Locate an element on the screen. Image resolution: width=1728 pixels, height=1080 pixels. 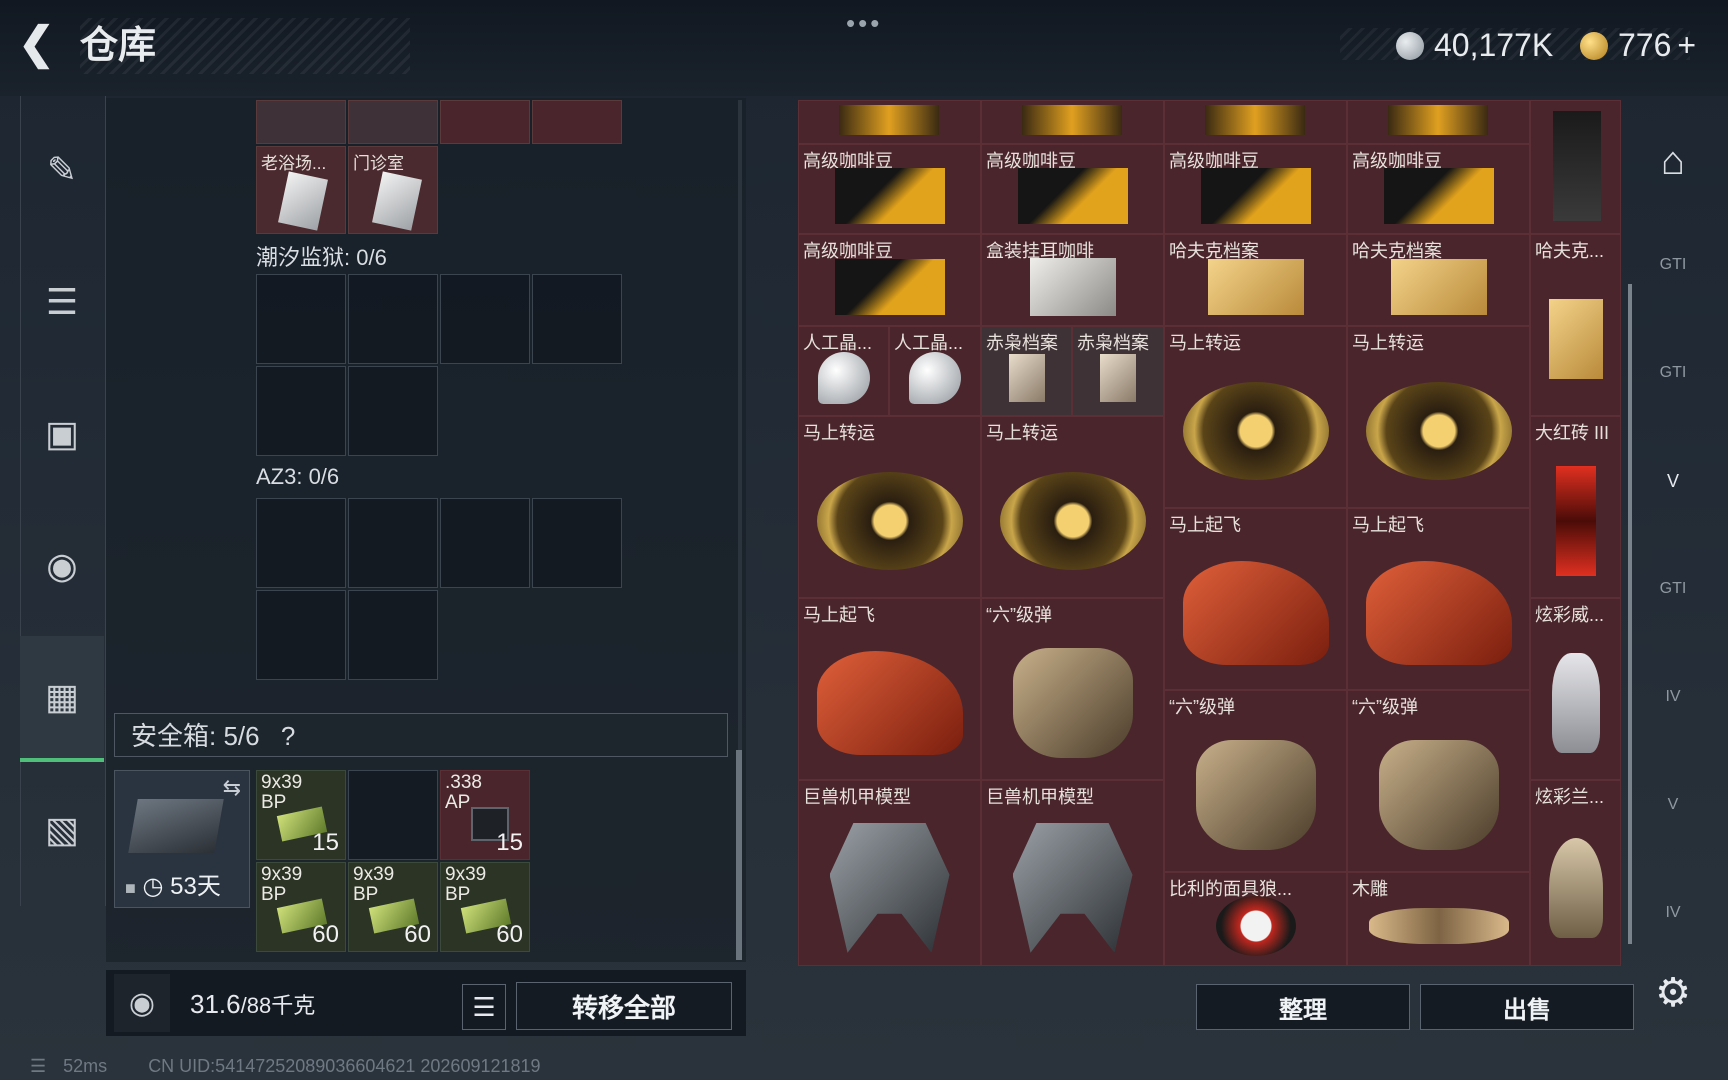
nav-backpack: ▣ is located at coordinates (62, 434).